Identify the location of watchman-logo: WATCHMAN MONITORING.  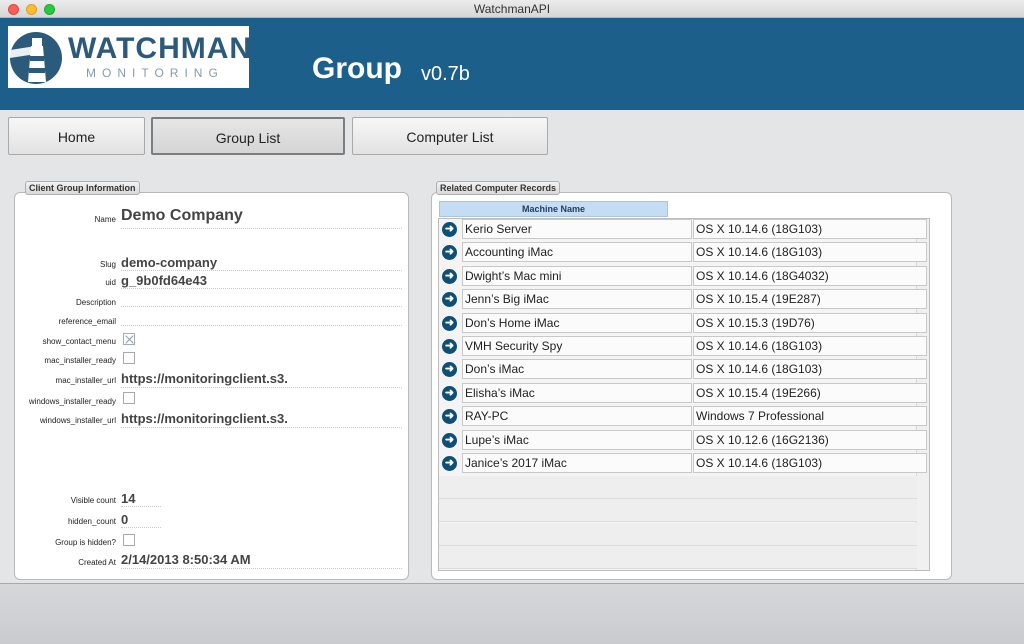
(130, 57).